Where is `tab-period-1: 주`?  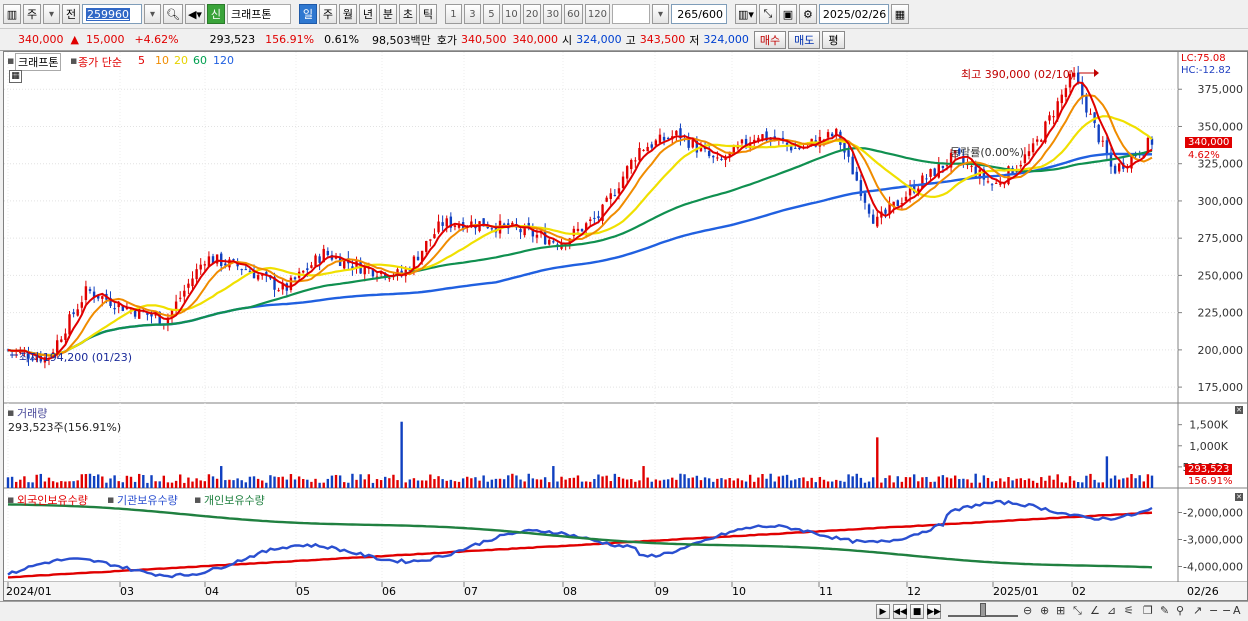
tab-period-1: 주 is located at coordinates (327, 14).